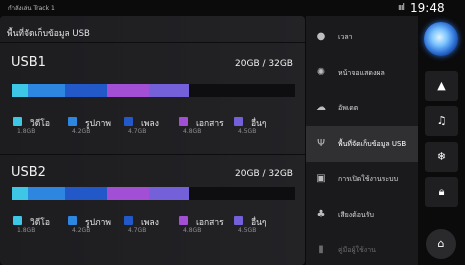  What do you see at coordinates (321, 72) in the screenshot?
I see `brightness-icon: ✺` at bounding box center [321, 72].